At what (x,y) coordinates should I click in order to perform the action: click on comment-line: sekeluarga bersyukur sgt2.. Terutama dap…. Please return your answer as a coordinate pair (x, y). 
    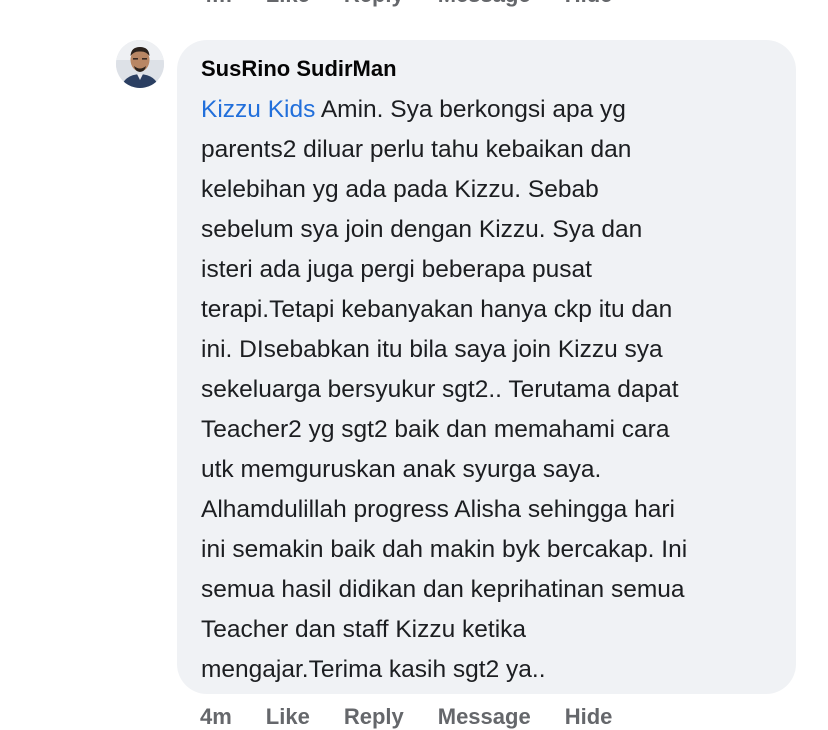
    Looking at the image, I should click on (440, 389).